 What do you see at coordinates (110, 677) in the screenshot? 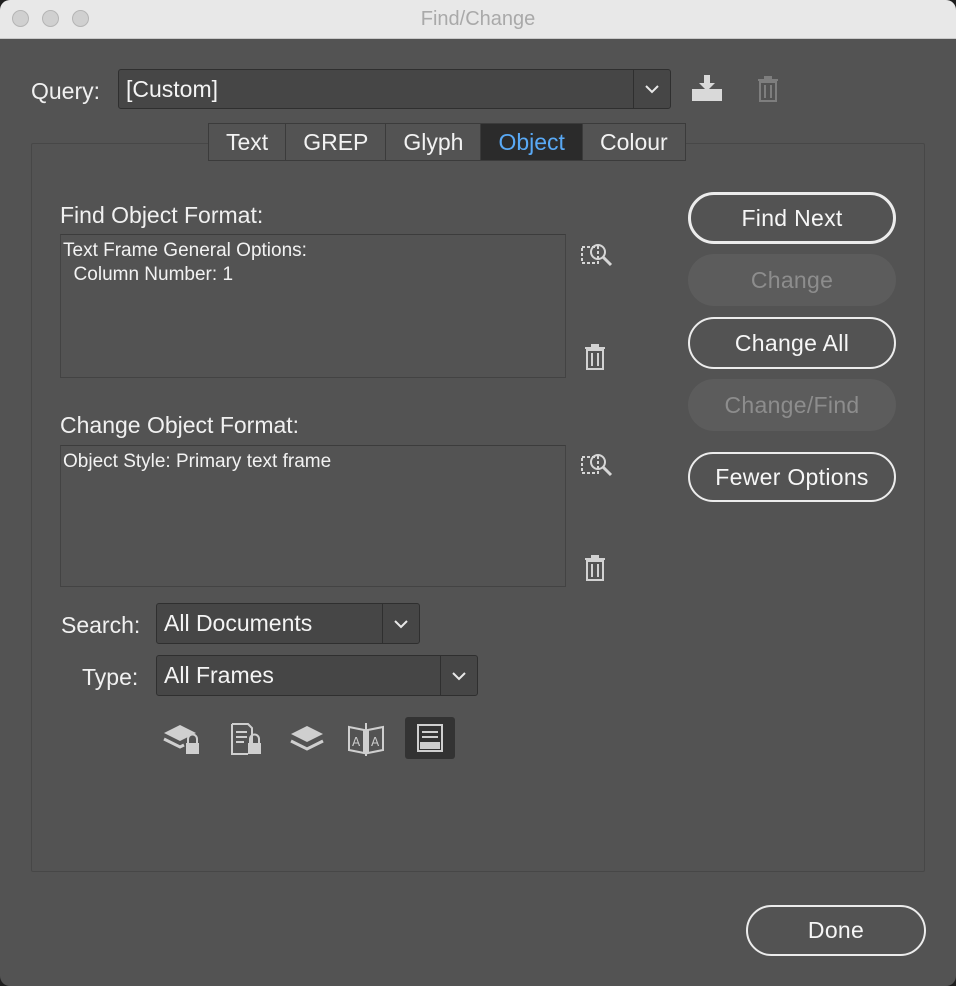
I see `type-label: Type:` at bounding box center [110, 677].